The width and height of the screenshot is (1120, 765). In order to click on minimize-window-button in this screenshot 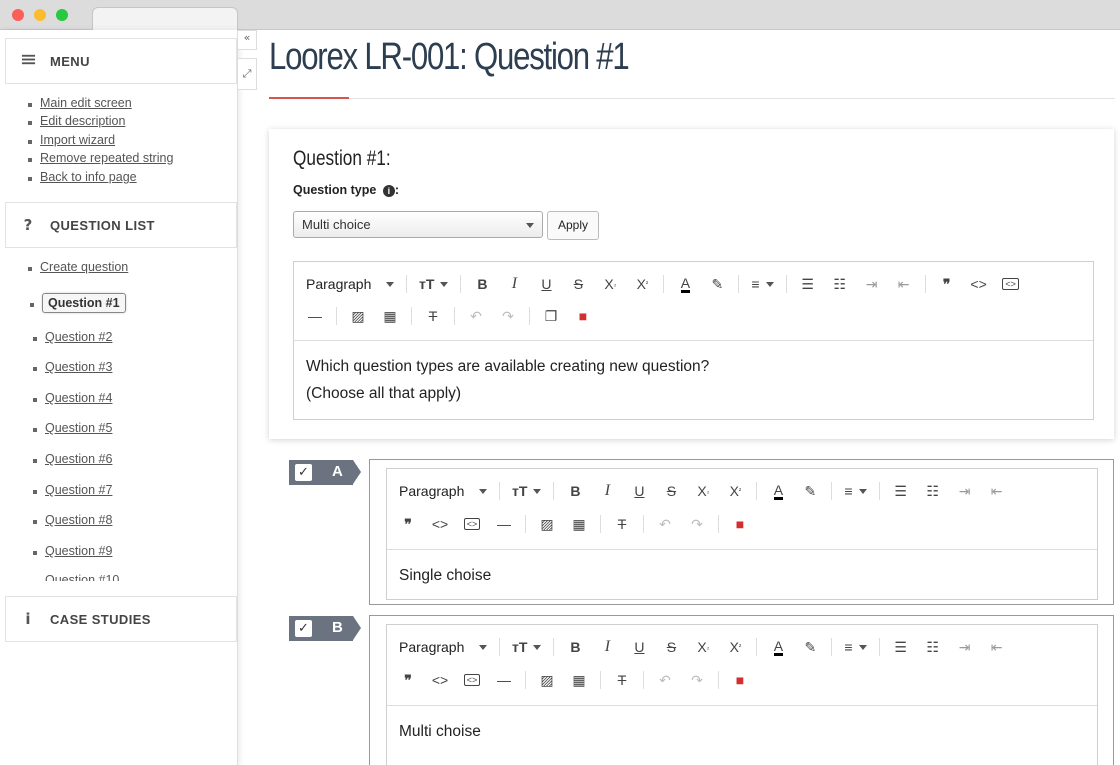, I will do `click(40, 15)`.